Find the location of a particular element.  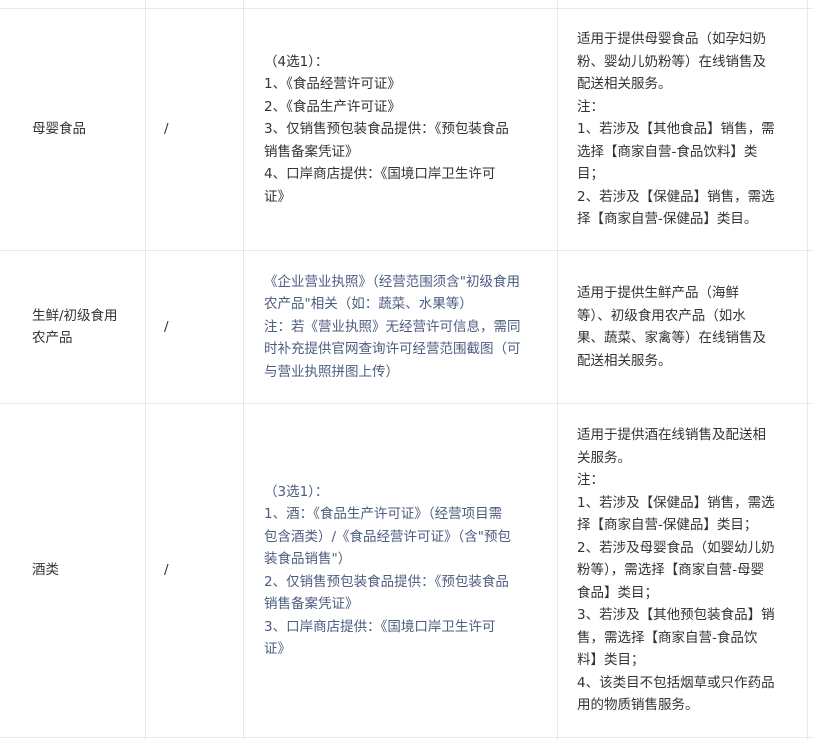

row-divider is located at coordinates (406, 737).